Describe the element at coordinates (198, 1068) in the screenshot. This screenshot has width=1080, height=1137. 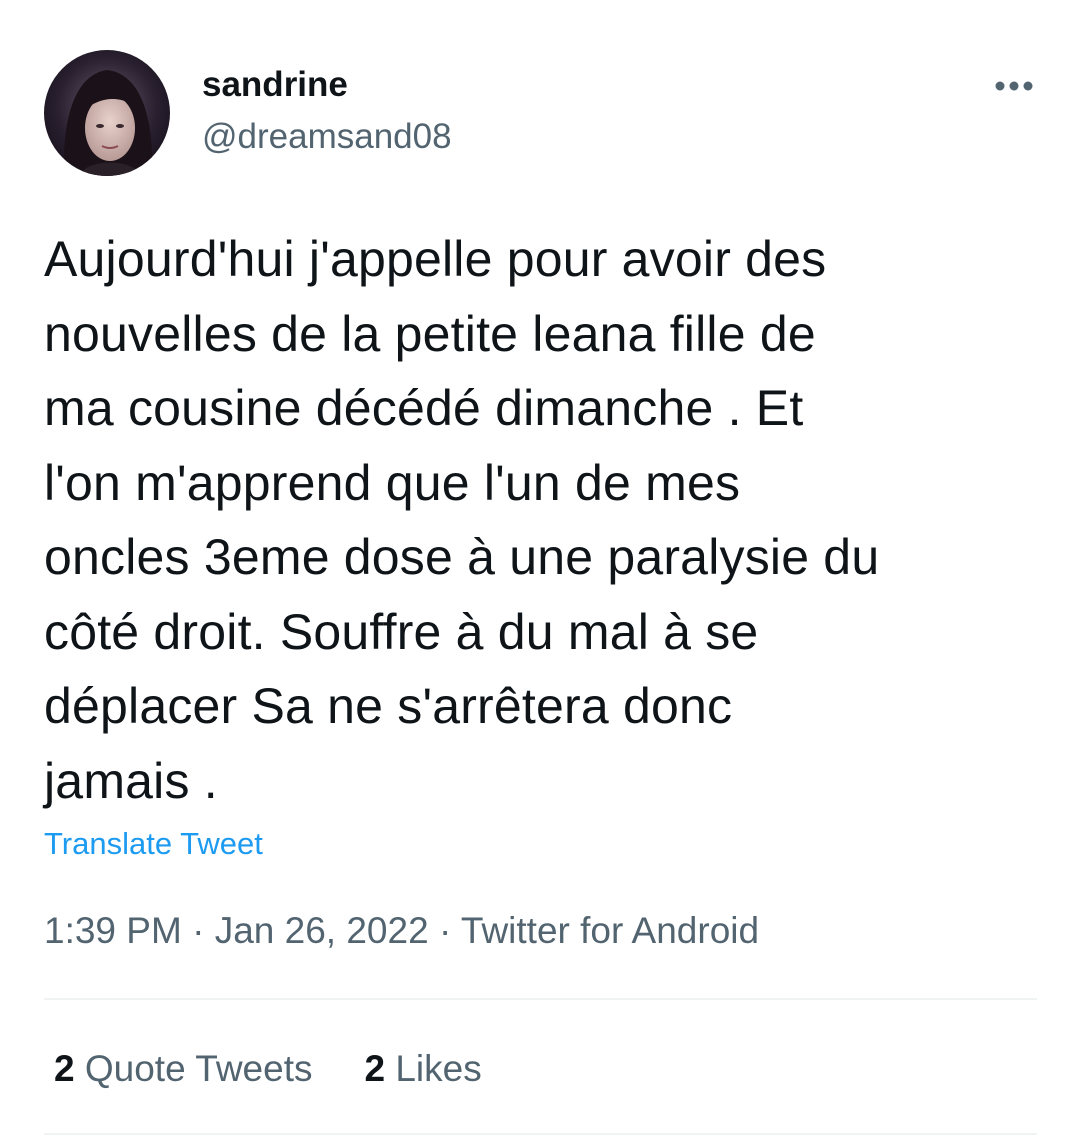
I see `quote-tweets-label: Quote Tweets` at that location.